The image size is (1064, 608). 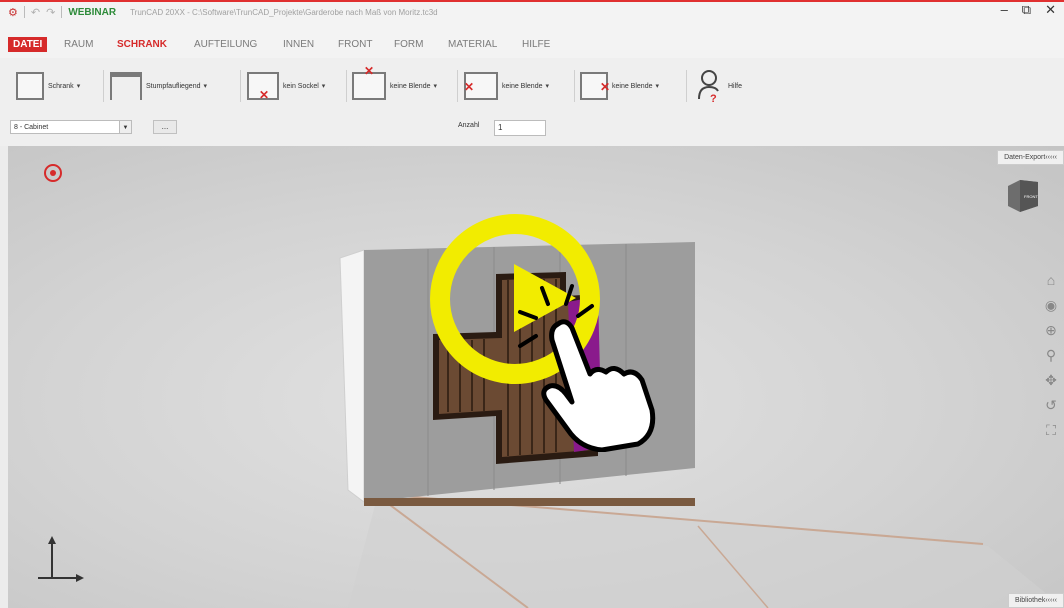 I want to click on keine-blende-links-button: ✕ keine Blende ▾, so click(x=506, y=86).